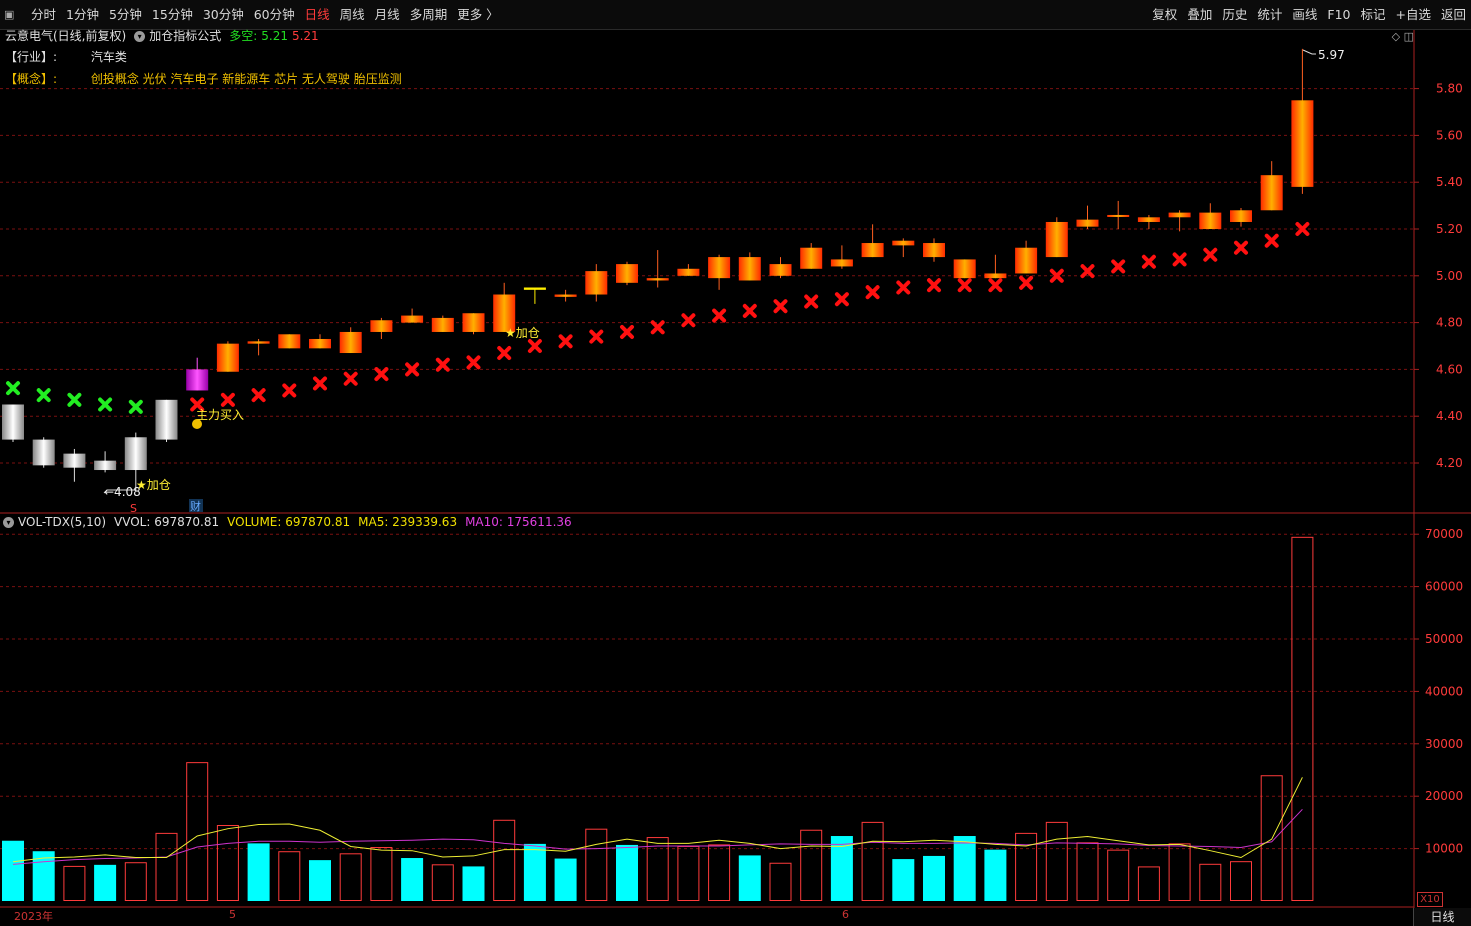 This screenshot has width=1471, height=926. What do you see at coordinates (1409, 36) in the screenshot?
I see `panel-toggle-icon: ◫` at bounding box center [1409, 36].